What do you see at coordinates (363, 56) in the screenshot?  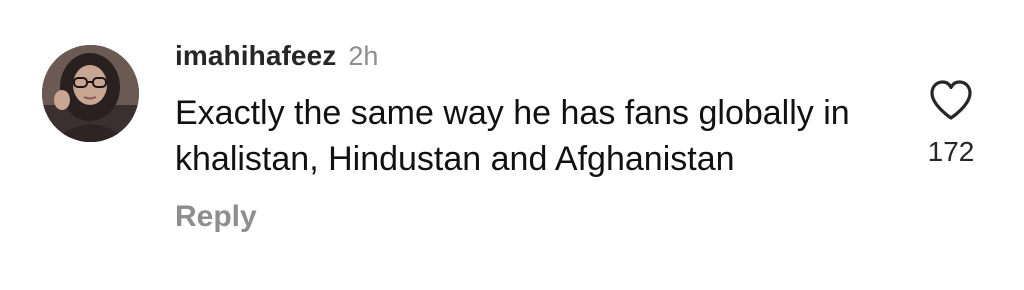 I see `comment-timestamp: 2h` at bounding box center [363, 56].